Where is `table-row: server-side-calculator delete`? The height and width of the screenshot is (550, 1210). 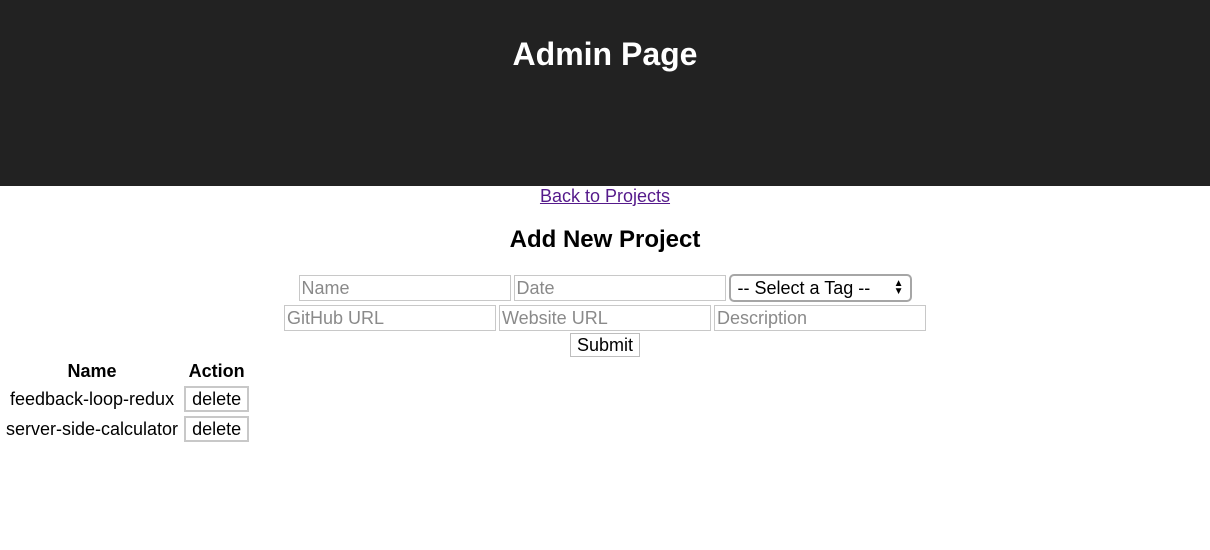
table-row: server-side-calculator delete is located at coordinates (127, 429).